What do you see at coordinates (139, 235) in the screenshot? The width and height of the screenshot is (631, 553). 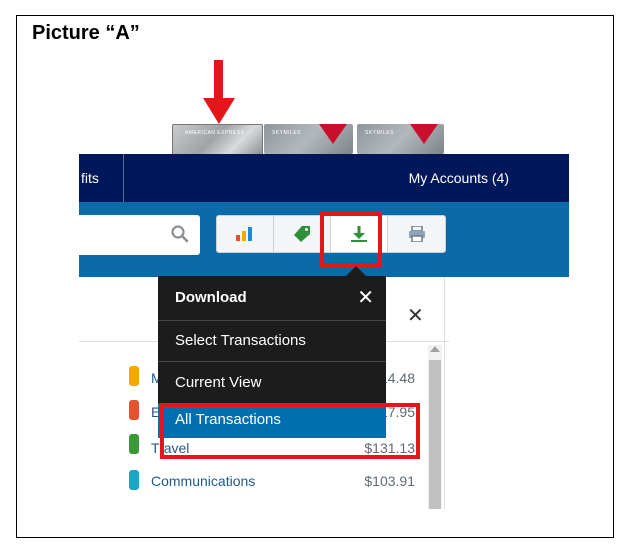 I see `search-input` at bounding box center [139, 235].